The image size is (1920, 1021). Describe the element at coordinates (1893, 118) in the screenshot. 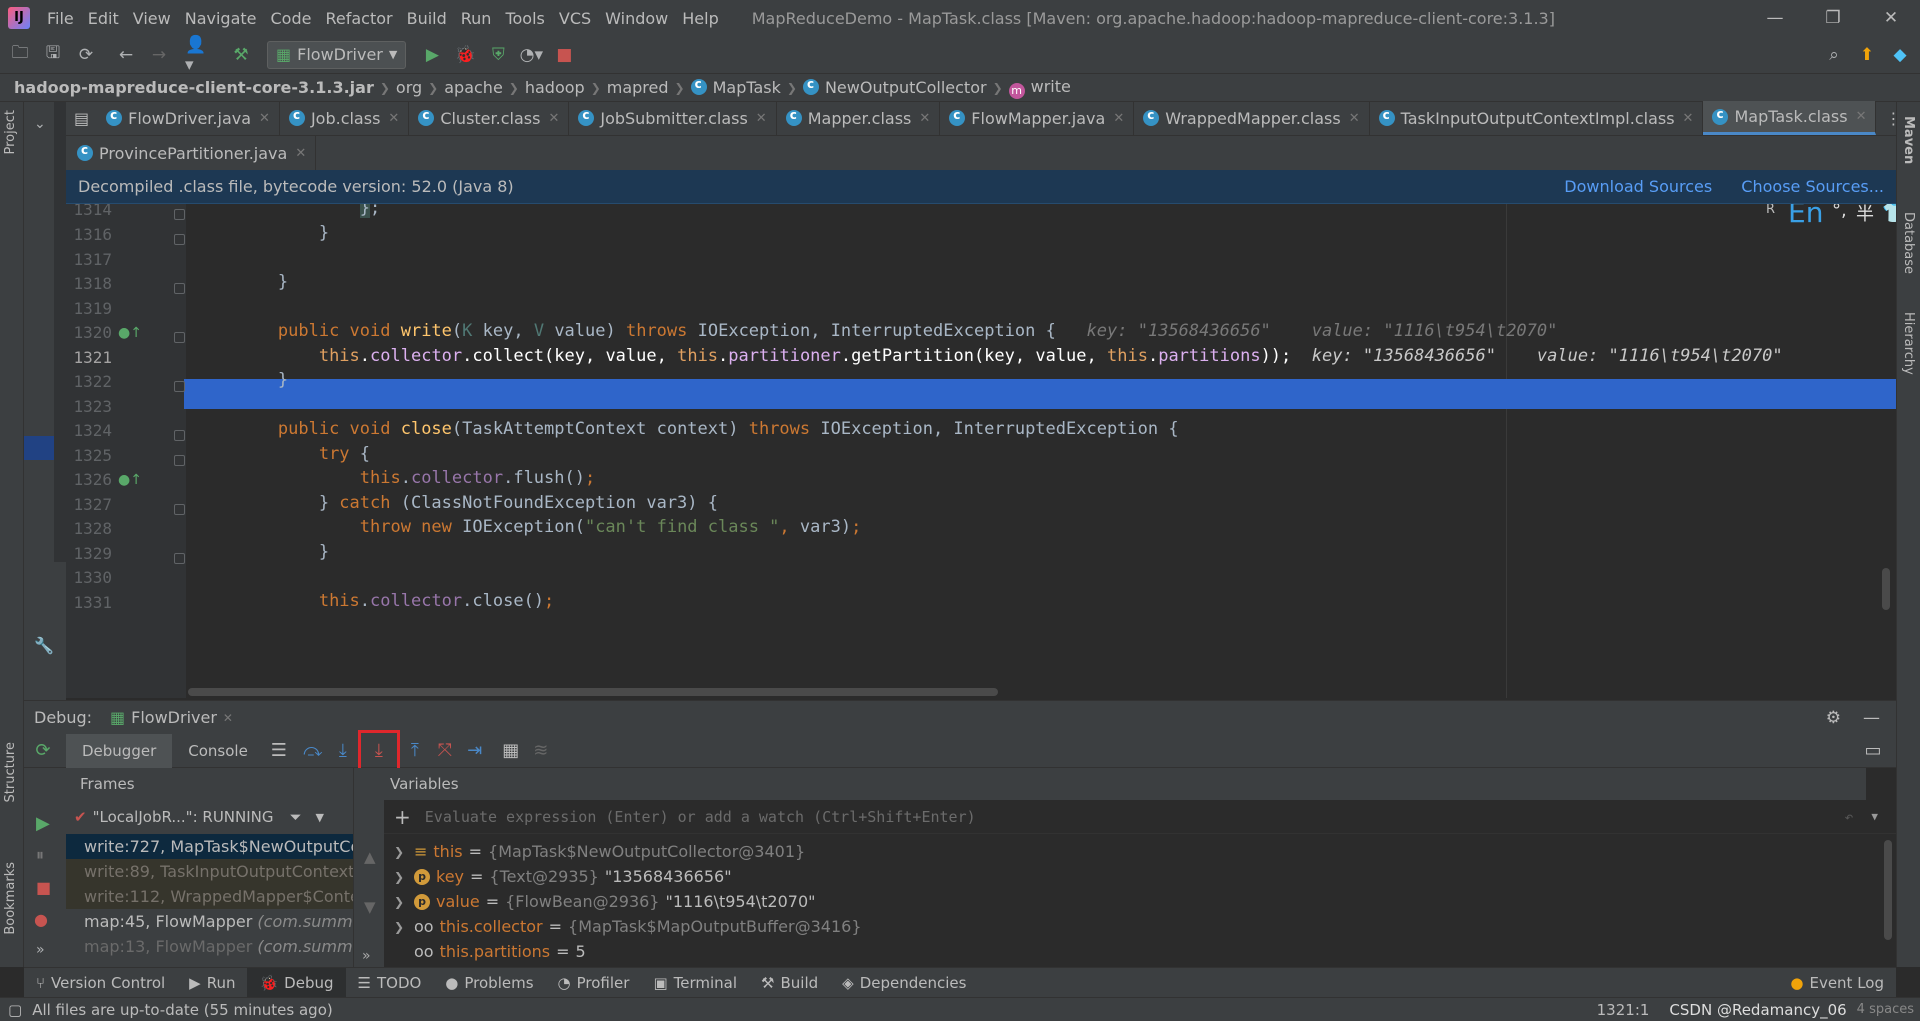

I see `more-tabs-icon: ⋮` at that location.